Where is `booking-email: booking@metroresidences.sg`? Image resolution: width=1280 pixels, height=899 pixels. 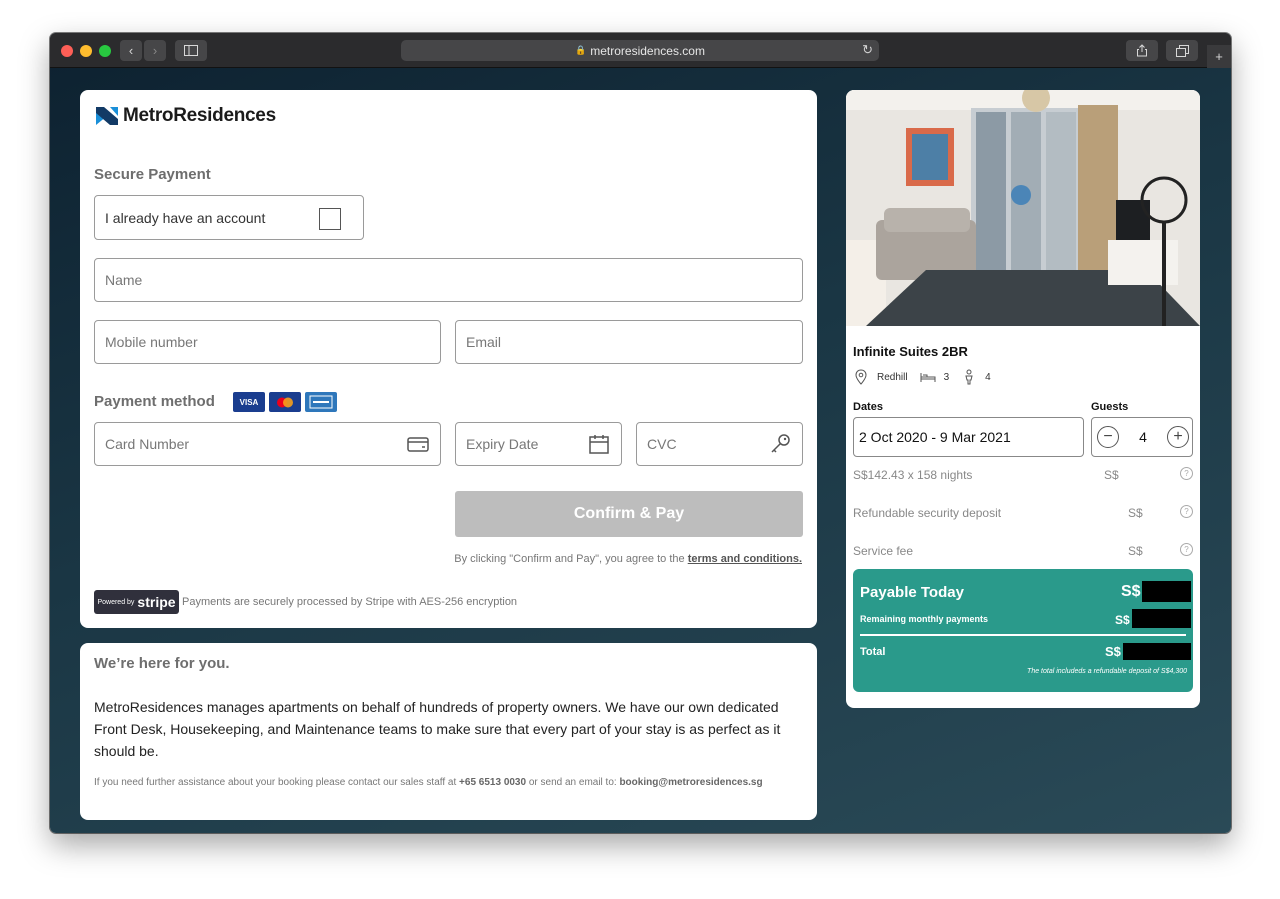 booking-email: booking@metroresidences.sg is located at coordinates (690, 782).